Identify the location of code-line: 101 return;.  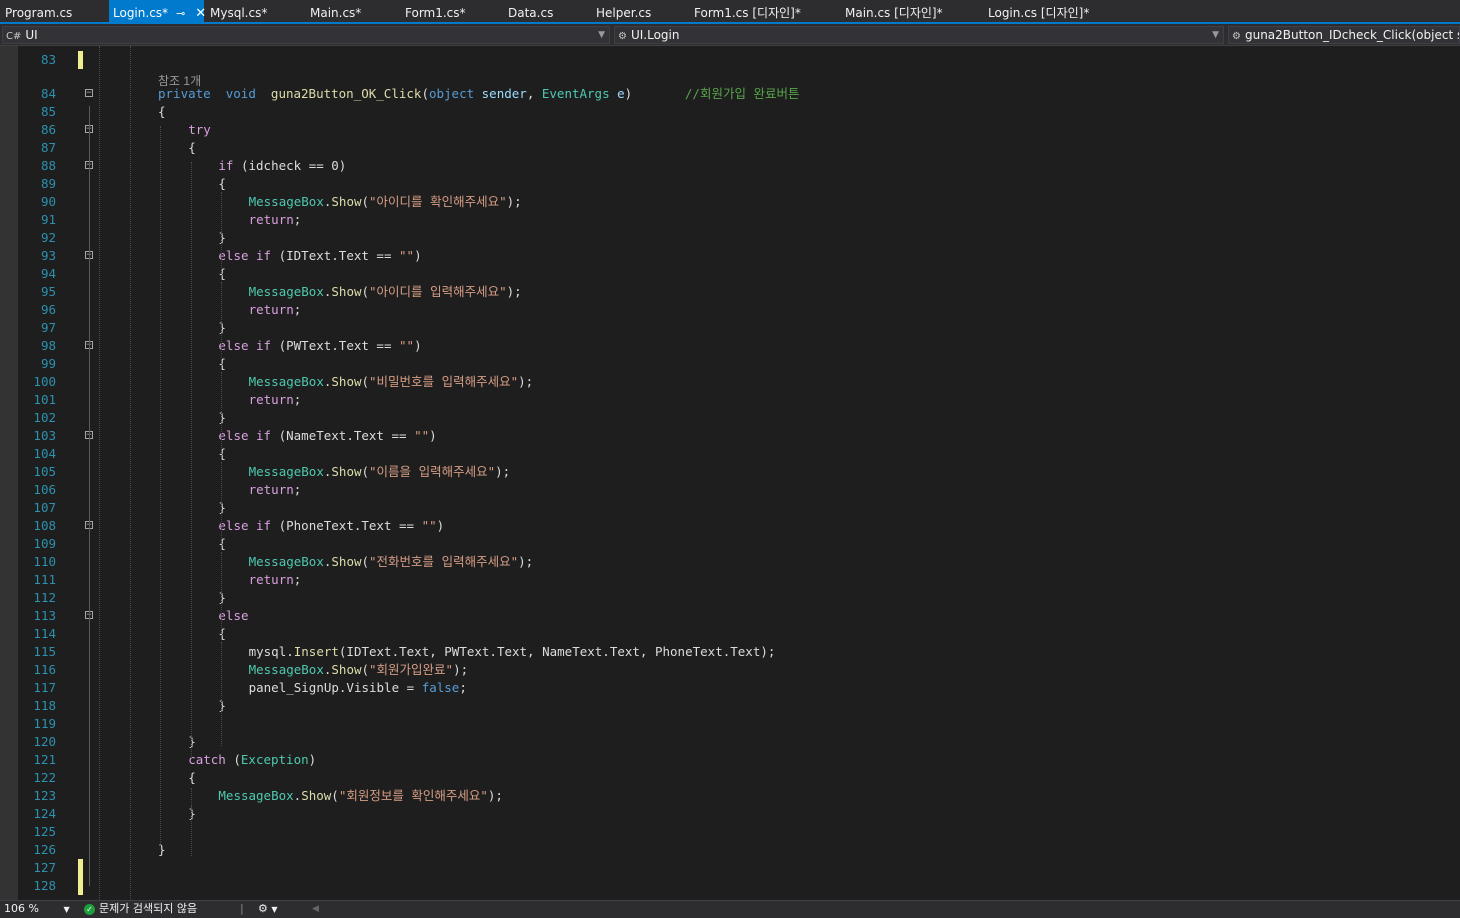
(730, 400).